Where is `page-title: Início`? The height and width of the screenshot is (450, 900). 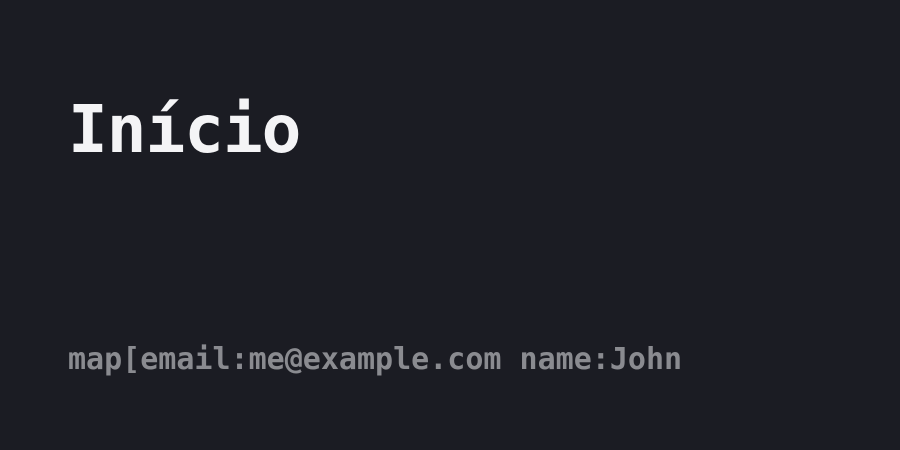 page-title: Início is located at coordinates (184, 129).